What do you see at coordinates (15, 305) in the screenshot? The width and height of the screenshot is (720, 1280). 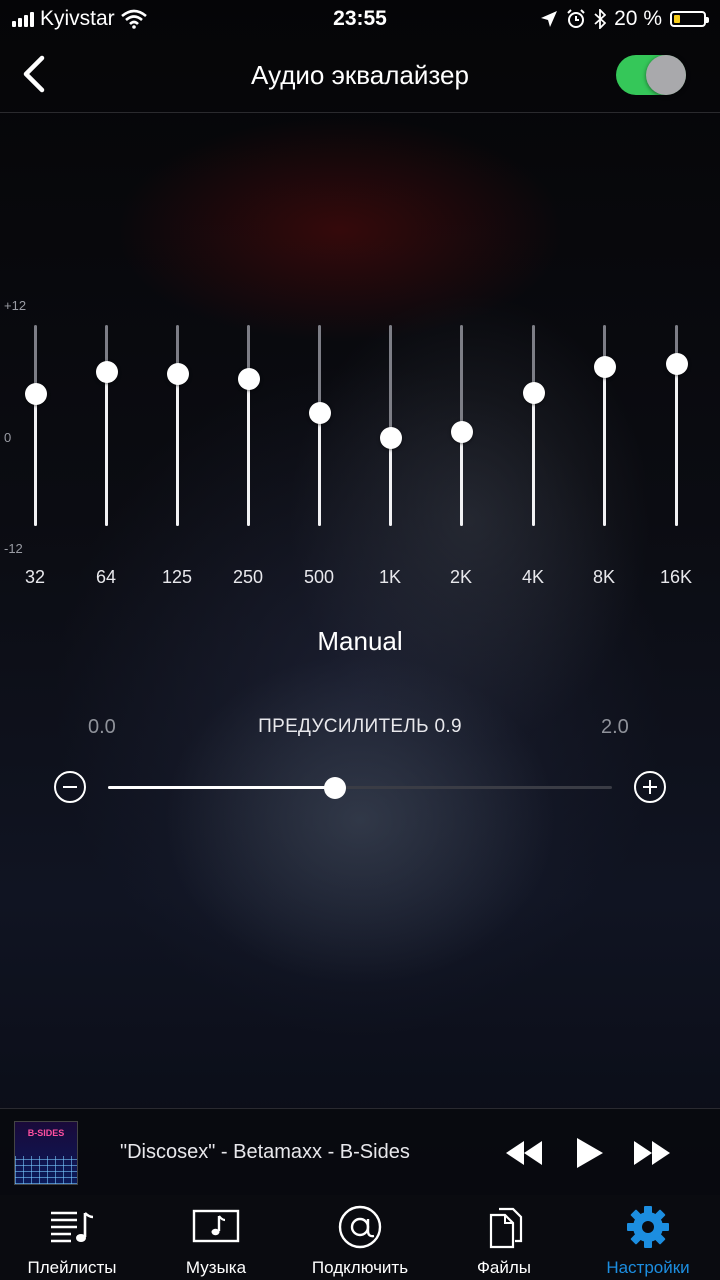 I see `scale-top-label: +12` at bounding box center [15, 305].